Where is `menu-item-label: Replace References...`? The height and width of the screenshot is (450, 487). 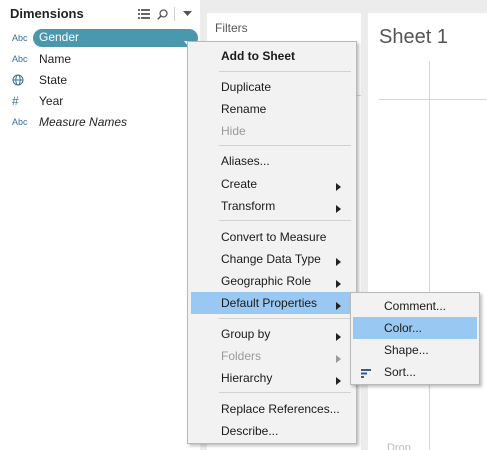 menu-item-label: Replace References... is located at coordinates (280, 409).